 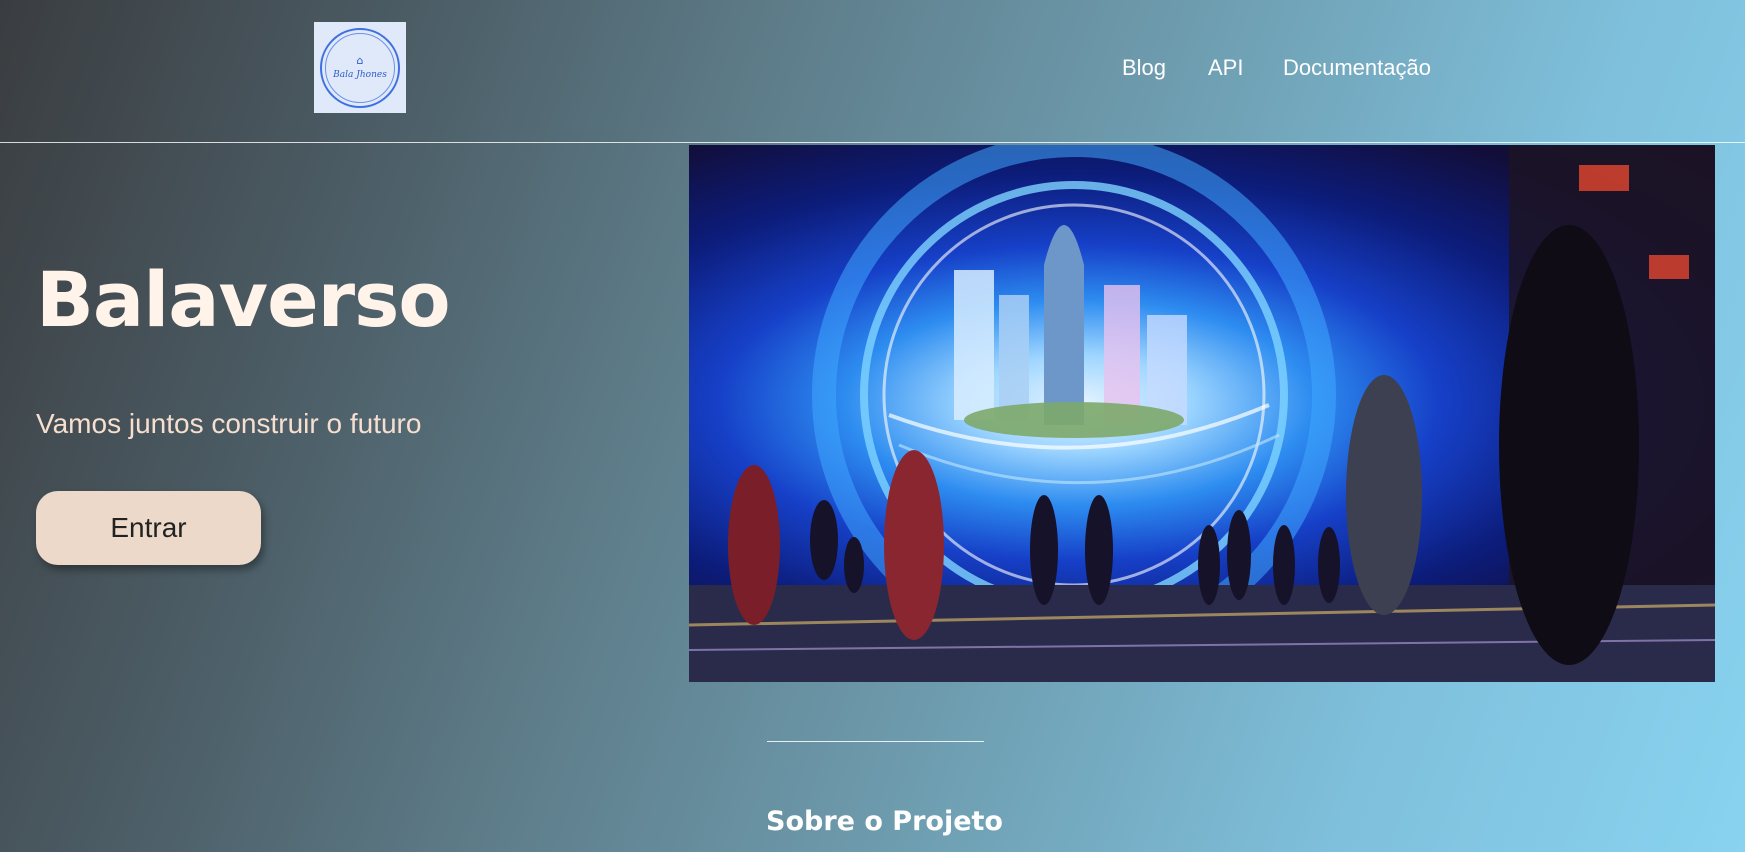 What do you see at coordinates (360, 75) in the screenshot?
I see `logo-text: Bala Jhones` at bounding box center [360, 75].